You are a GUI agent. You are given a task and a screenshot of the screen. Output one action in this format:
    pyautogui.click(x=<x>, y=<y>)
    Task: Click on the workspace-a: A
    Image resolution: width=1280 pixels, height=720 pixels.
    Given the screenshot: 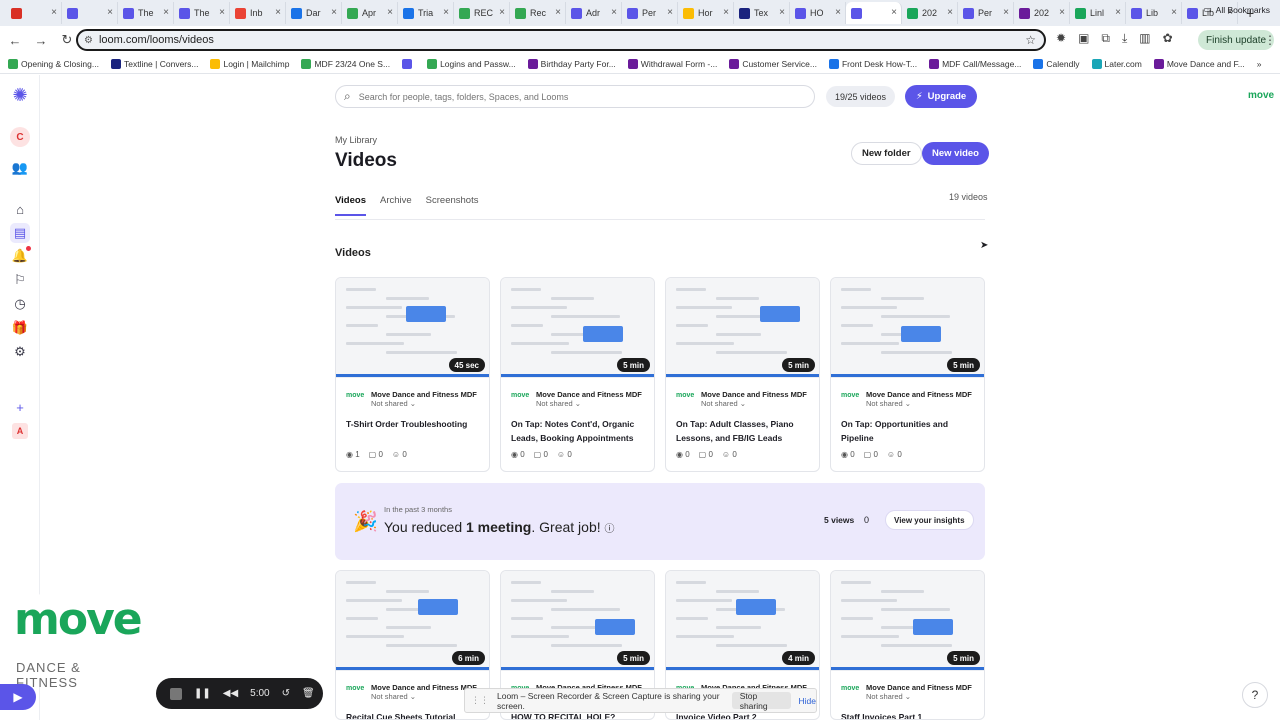 What is the action you would take?
    pyautogui.click(x=20, y=431)
    